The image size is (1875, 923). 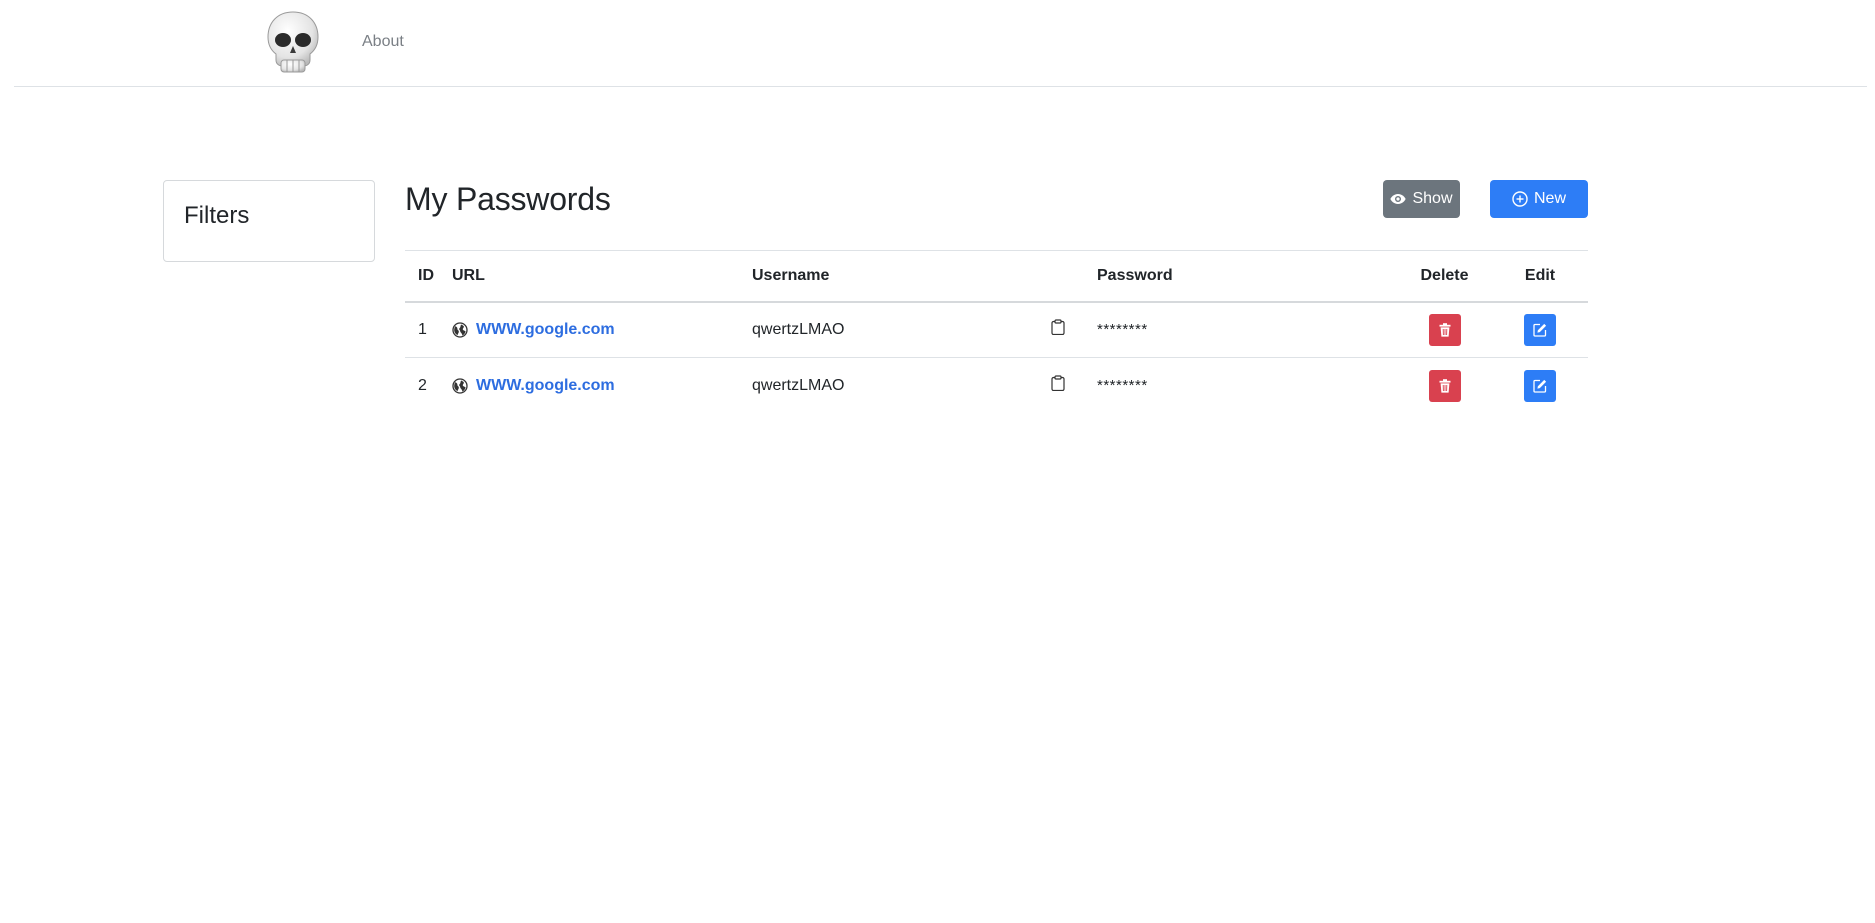 I want to click on header-url: URL, so click(x=468, y=275).